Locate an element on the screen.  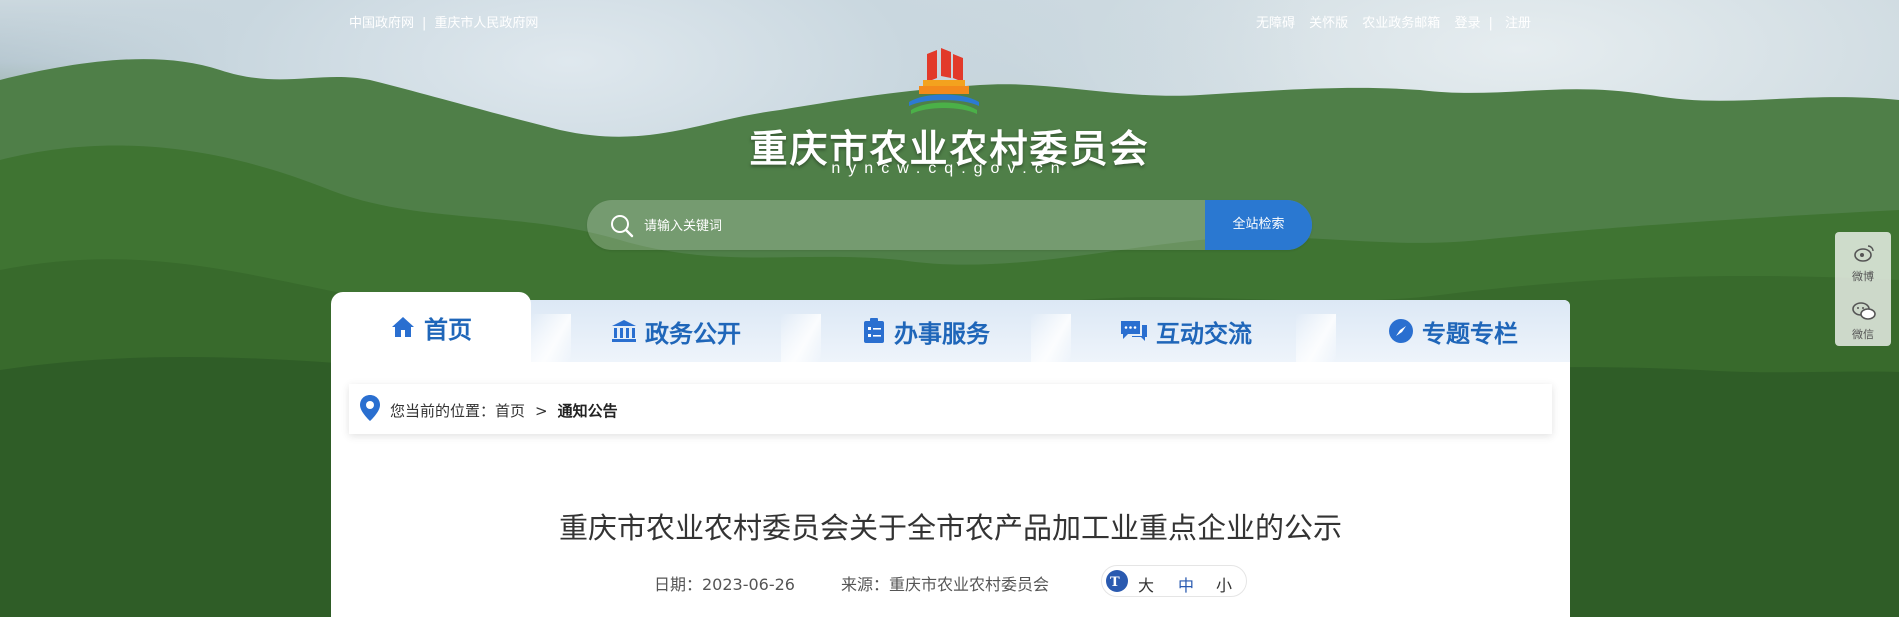
link-mailbox: 农业政务邮箱 is located at coordinates (1401, 23).